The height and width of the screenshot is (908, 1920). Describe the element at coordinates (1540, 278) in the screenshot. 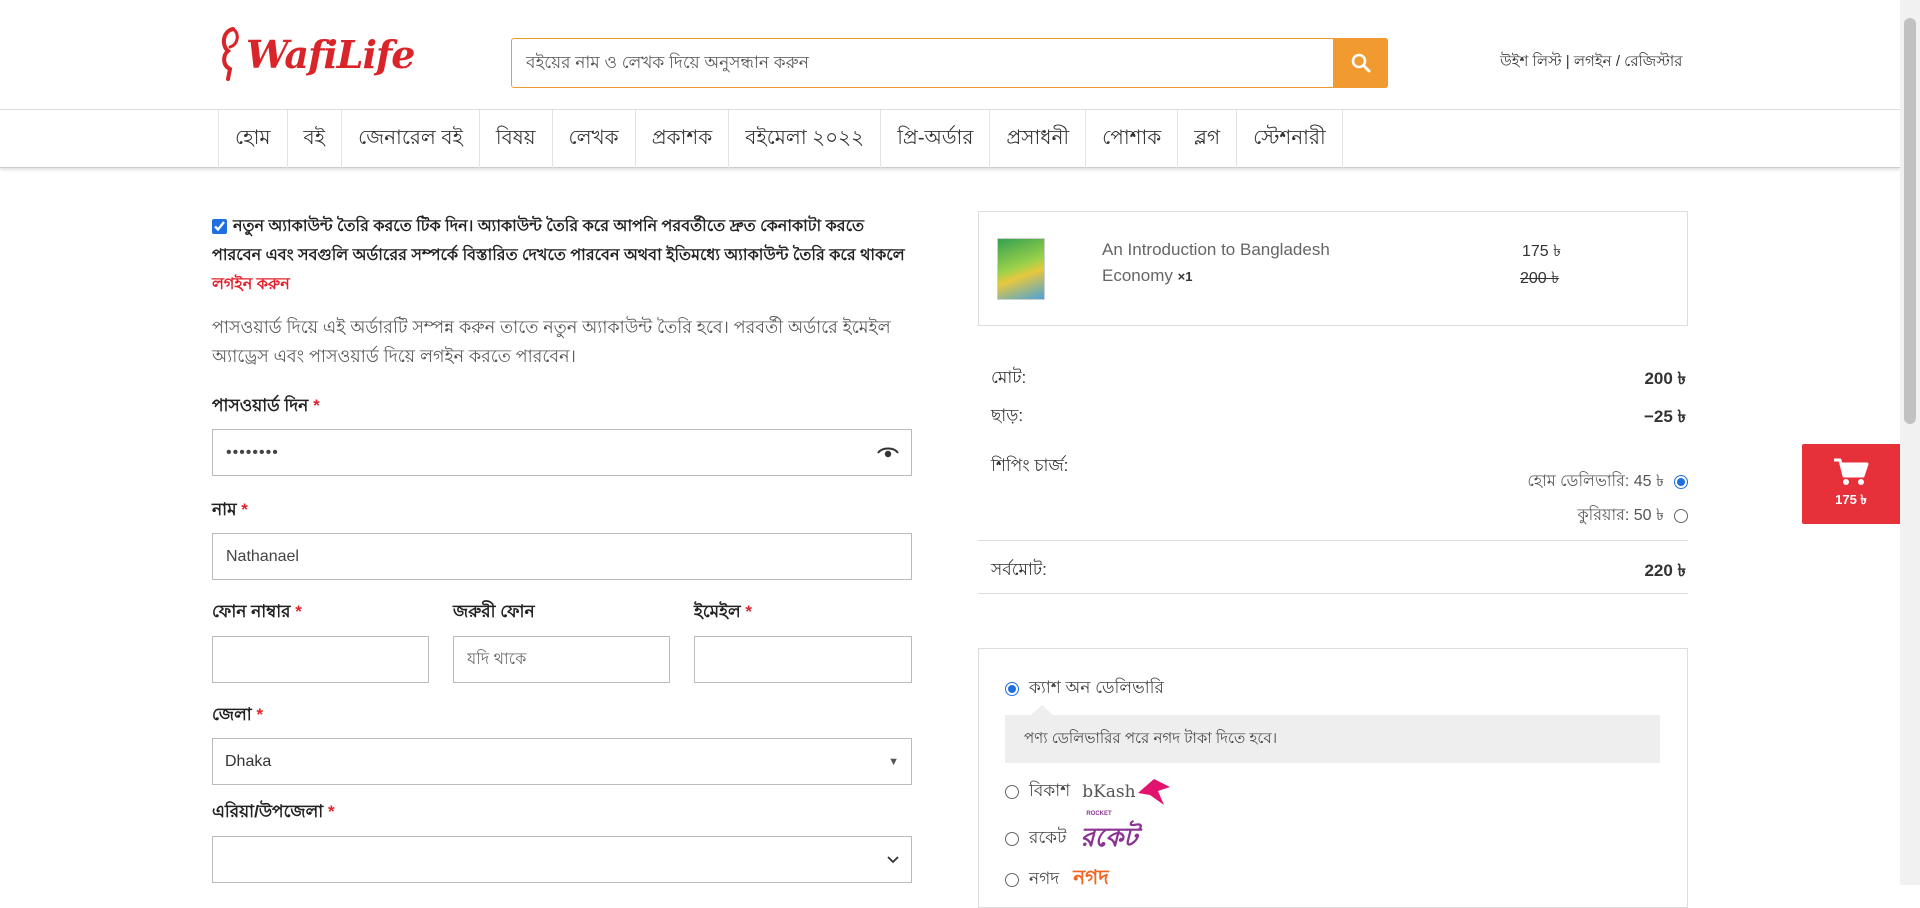

I see `product-regular-price: 200 ৳` at that location.